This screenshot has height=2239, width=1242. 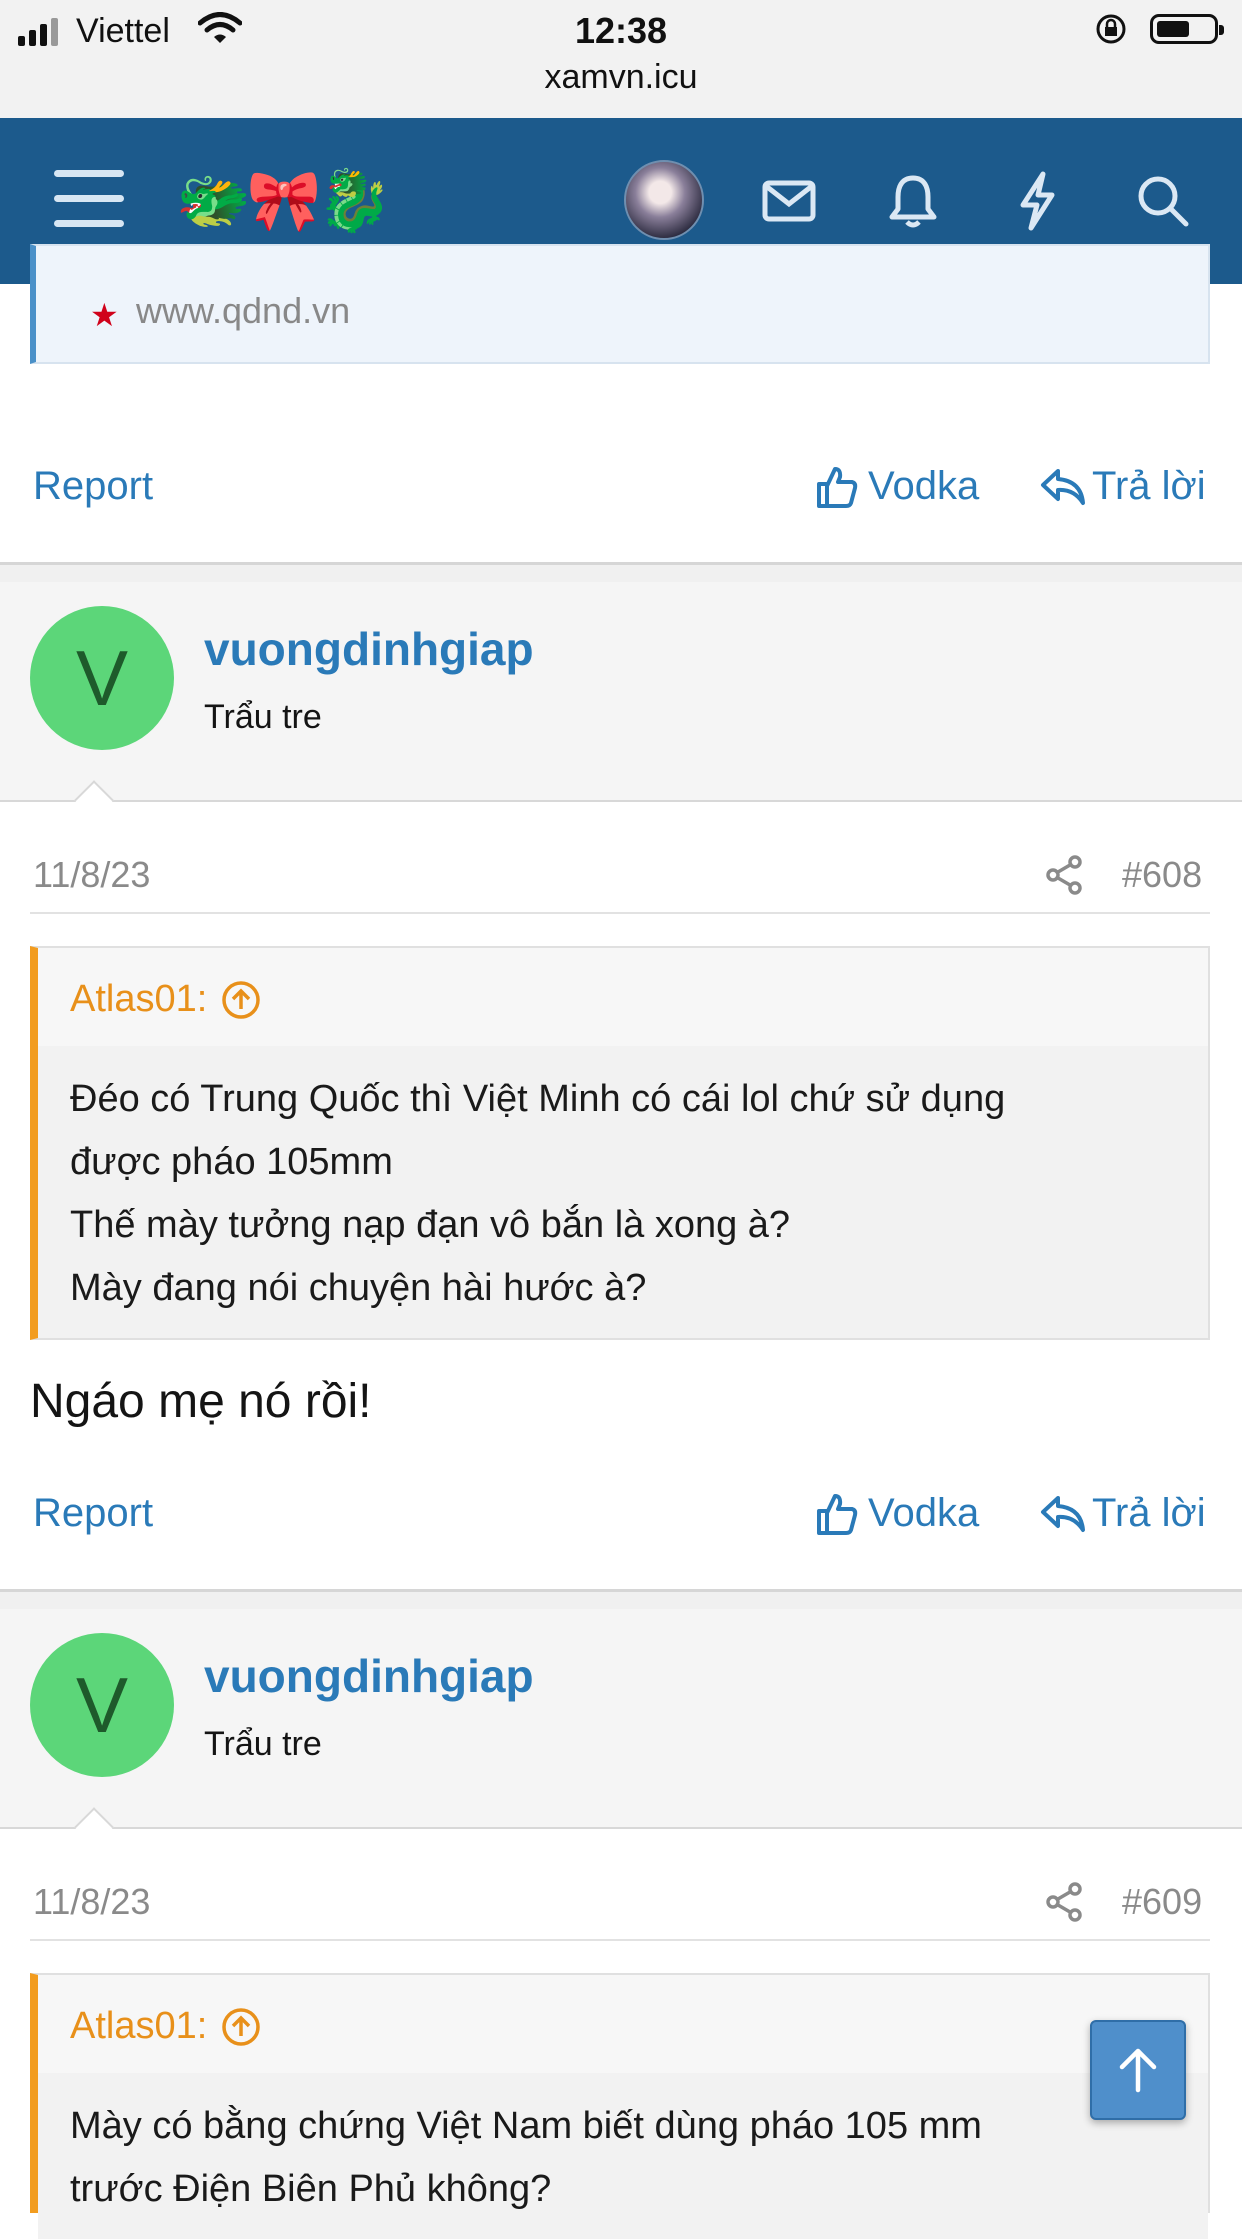 What do you see at coordinates (1037, 201) in the screenshot?
I see `lightning-icon` at bounding box center [1037, 201].